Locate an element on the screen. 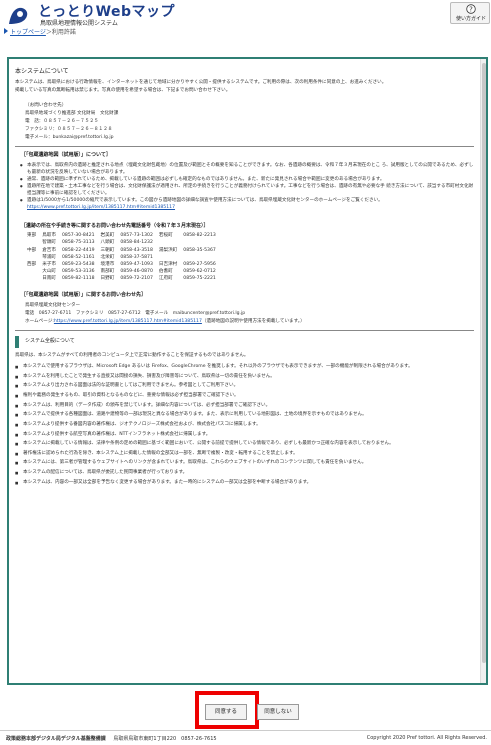 Image resolution: width=491 pixels, height=745 pixels. contact-line: 鳥取県地域づくり推進部 文化財局 文化財課 is located at coordinates (72, 113).